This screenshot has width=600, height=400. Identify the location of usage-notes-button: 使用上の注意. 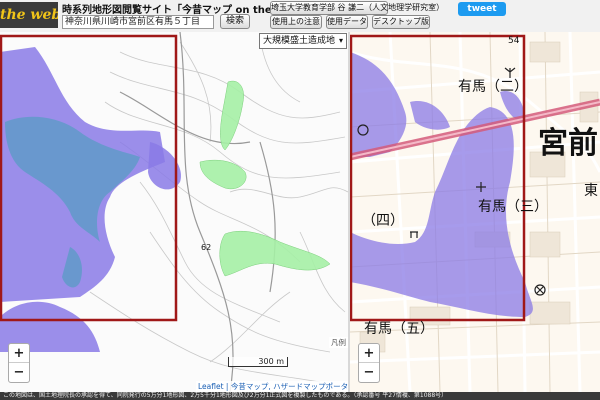
(296, 22).